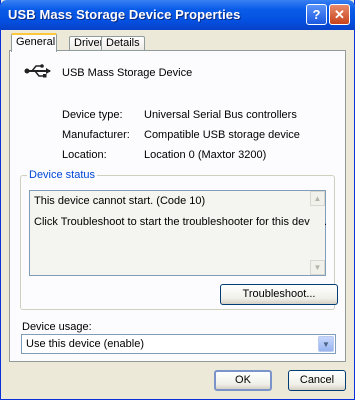  What do you see at coordinates (127, 73) in the screenshot?
I see `device-name: USB Mass Storage Device` at bounding box center [127, 73].